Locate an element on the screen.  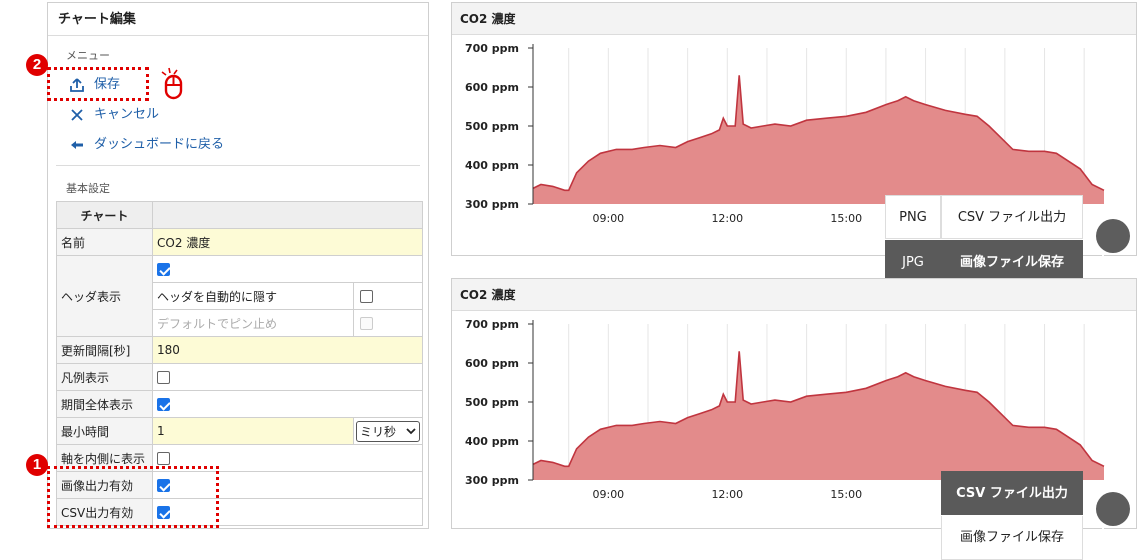
min-time-input: 1 is located at coordinates (253, 431).